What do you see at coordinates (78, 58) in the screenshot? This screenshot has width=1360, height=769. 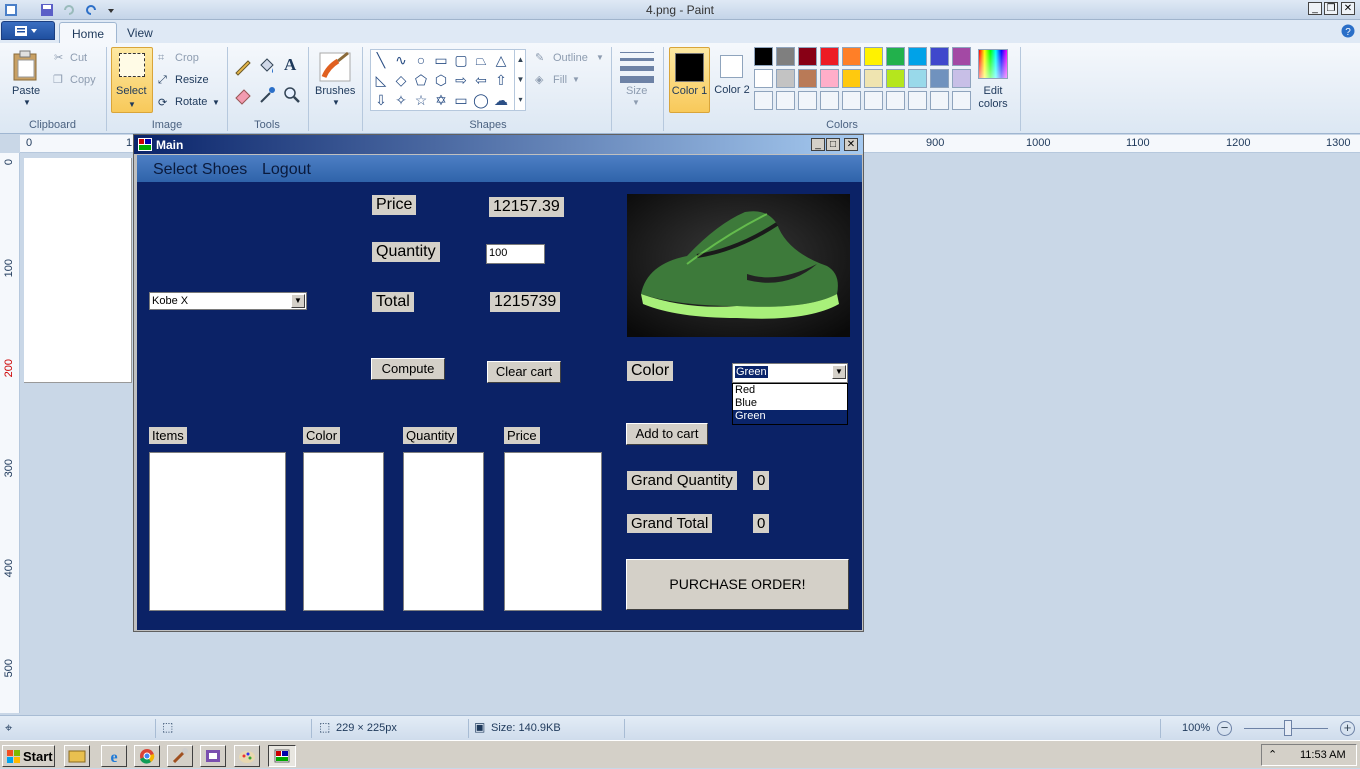 I see `cut-button: Cut` at bounding box center [78, 58].